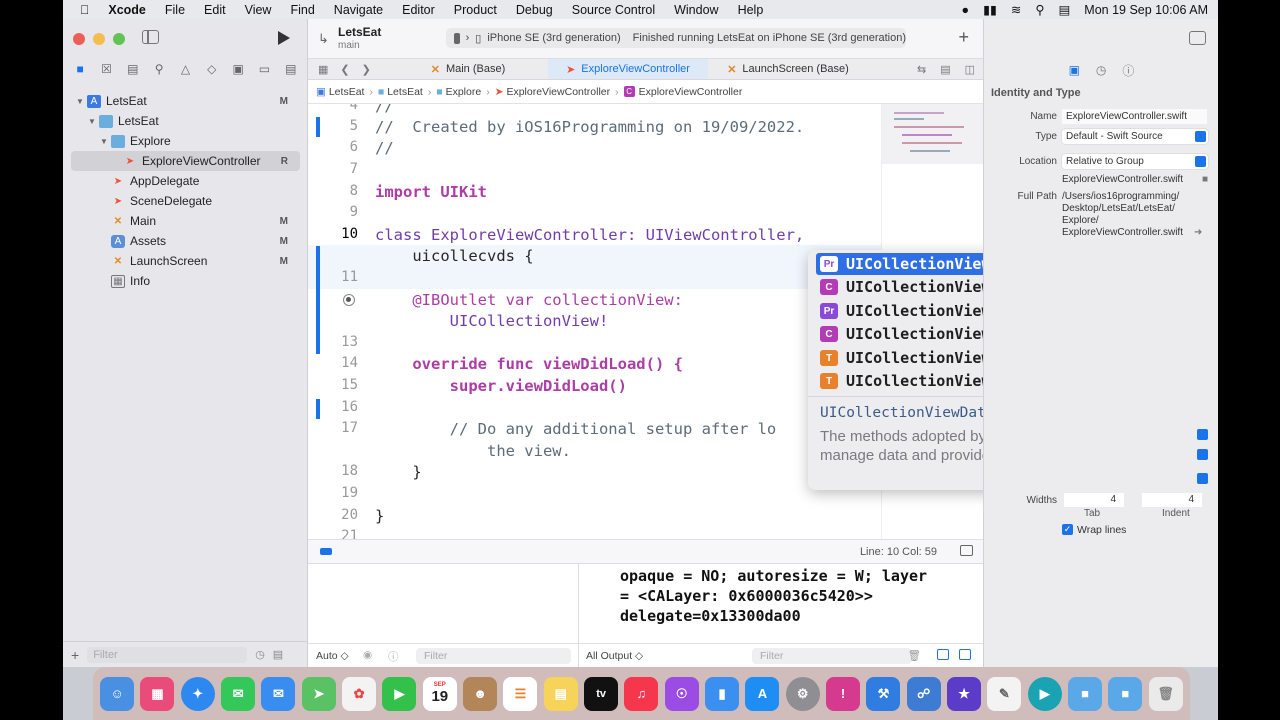 Image resolution: width=1280 pixels, height=720 pixels. I want to click on wifi-icon: ≋, so click(1016, 9).